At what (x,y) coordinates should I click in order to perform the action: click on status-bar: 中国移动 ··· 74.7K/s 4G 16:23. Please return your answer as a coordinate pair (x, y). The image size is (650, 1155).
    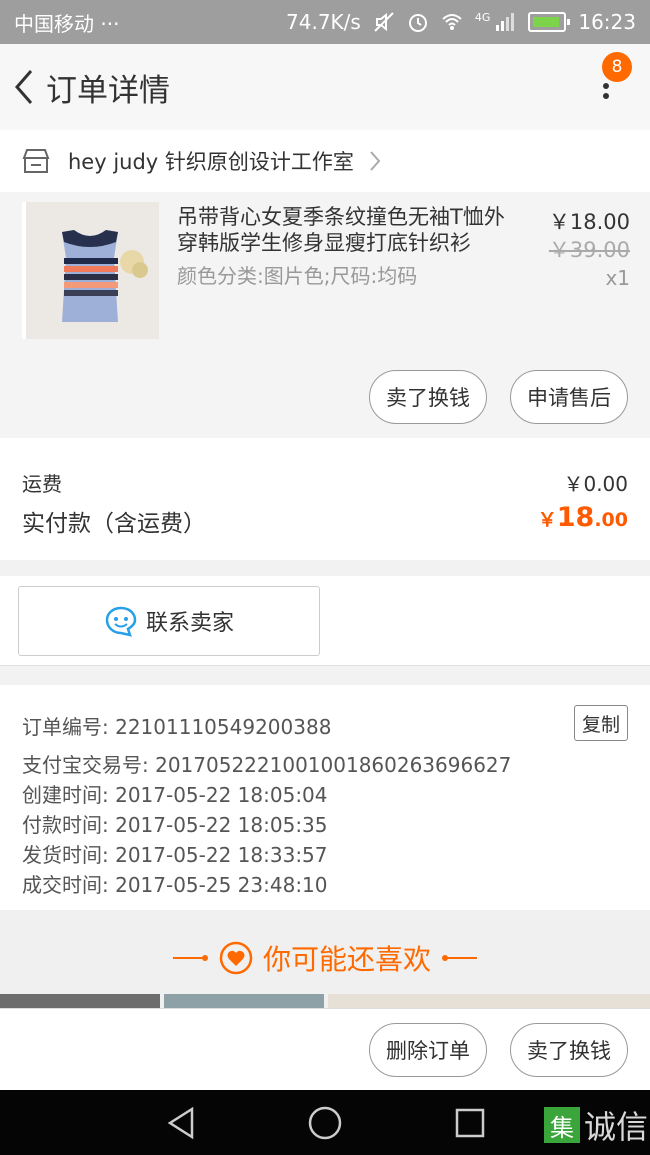
    Looking at the image, I should click on (325, 22).